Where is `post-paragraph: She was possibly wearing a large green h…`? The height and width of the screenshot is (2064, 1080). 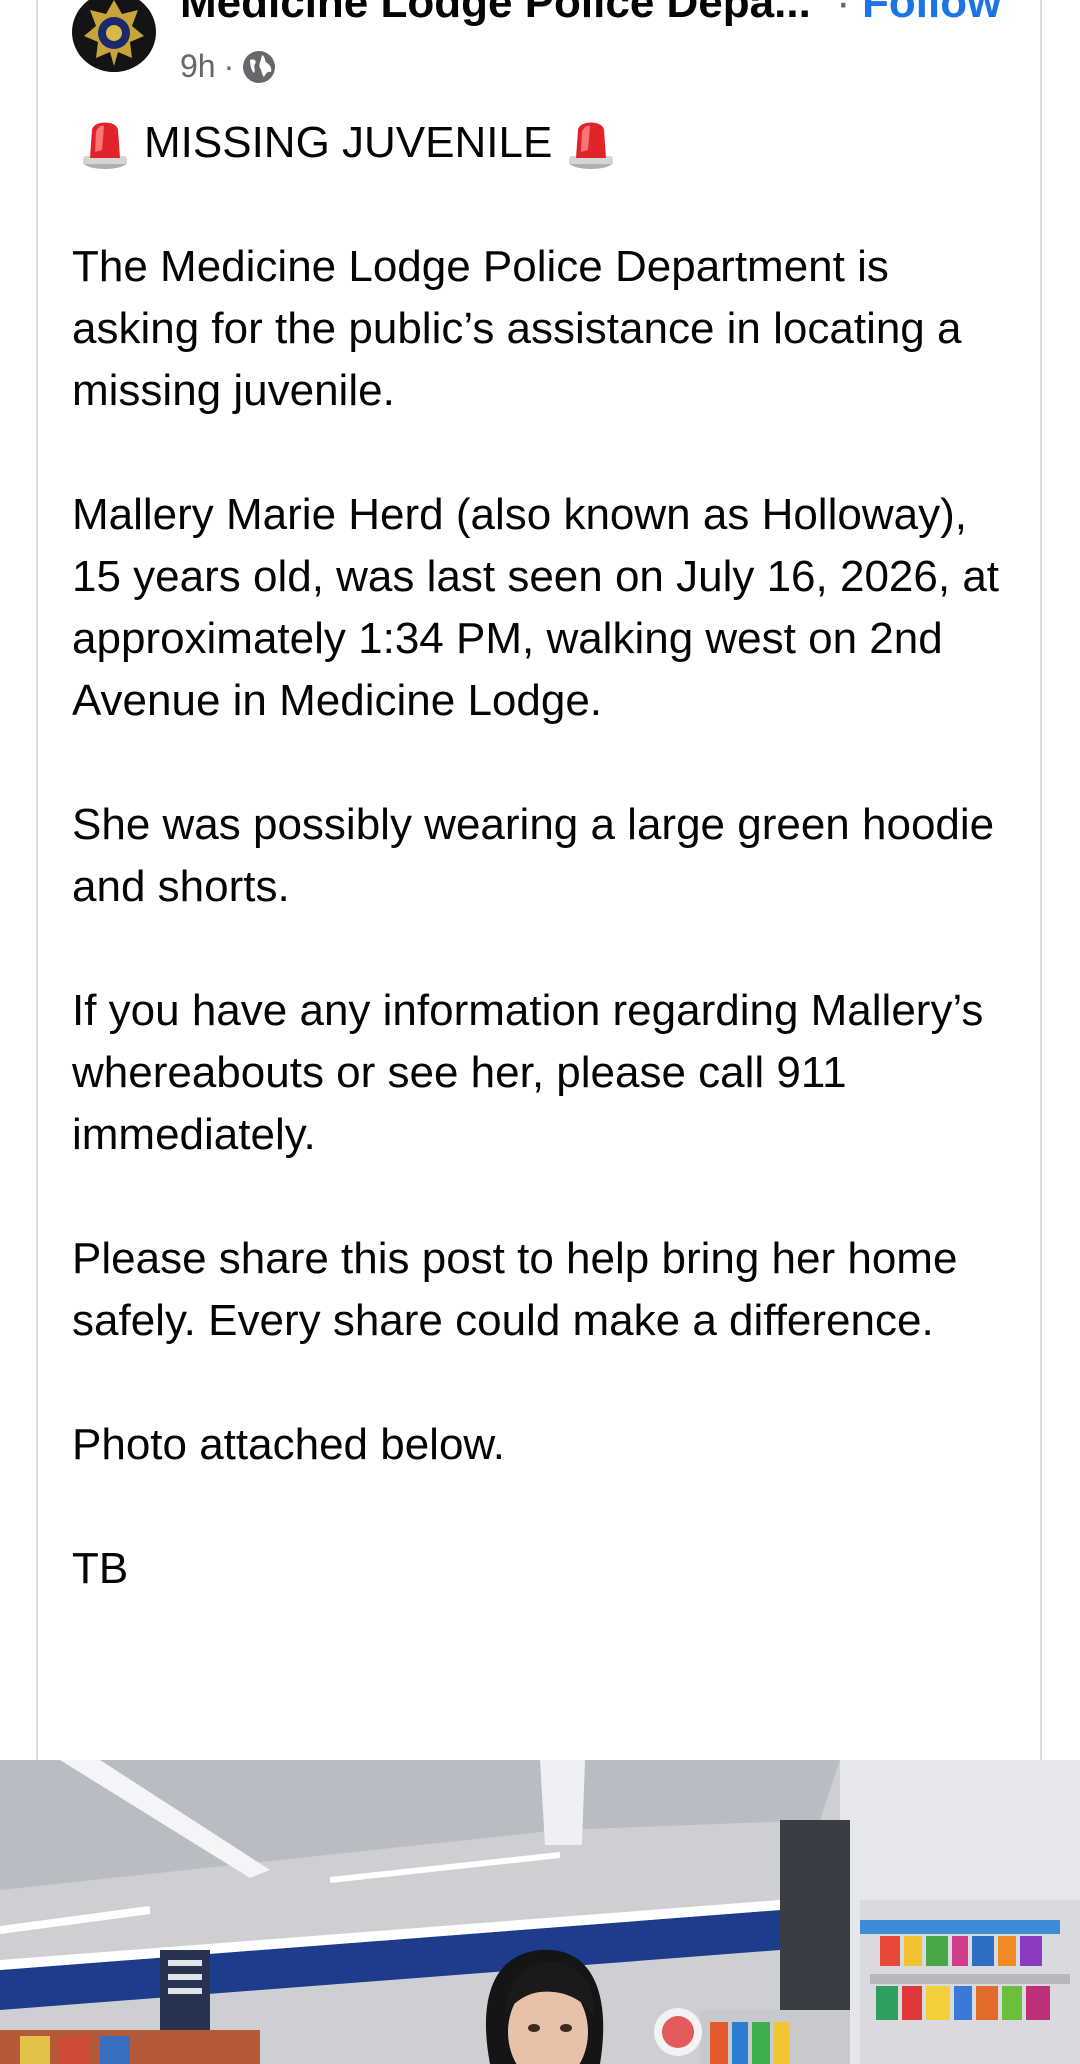
post-paragraph: She was possibly wearing a large green h… is located at coordinates (533, 855).